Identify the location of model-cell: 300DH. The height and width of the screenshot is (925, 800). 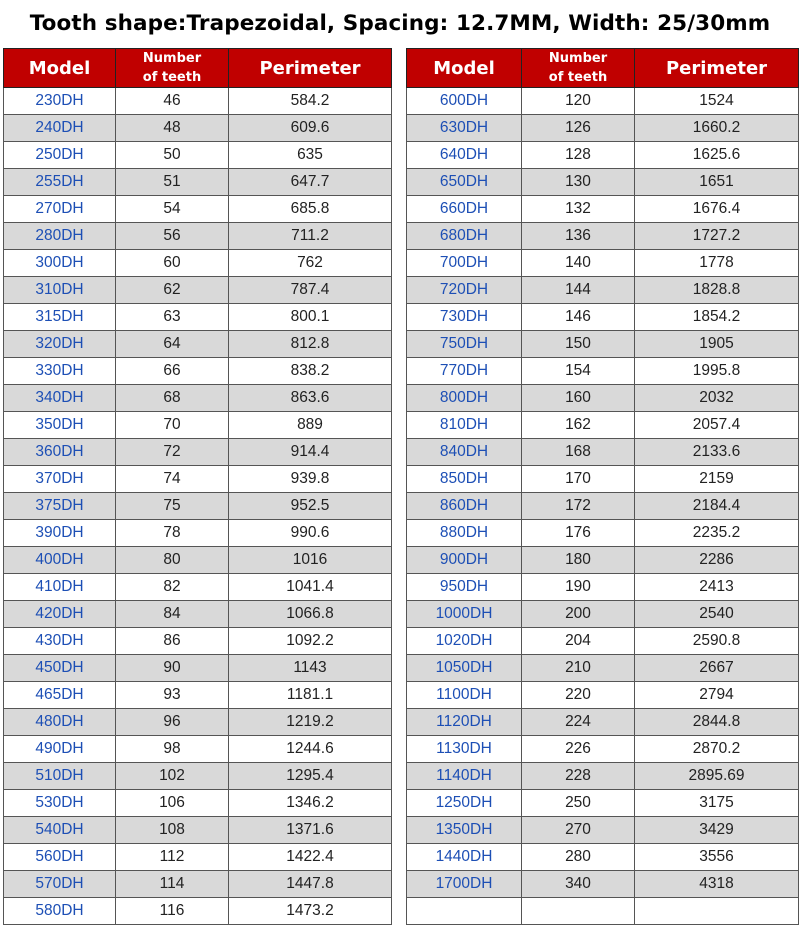
(59, 263).